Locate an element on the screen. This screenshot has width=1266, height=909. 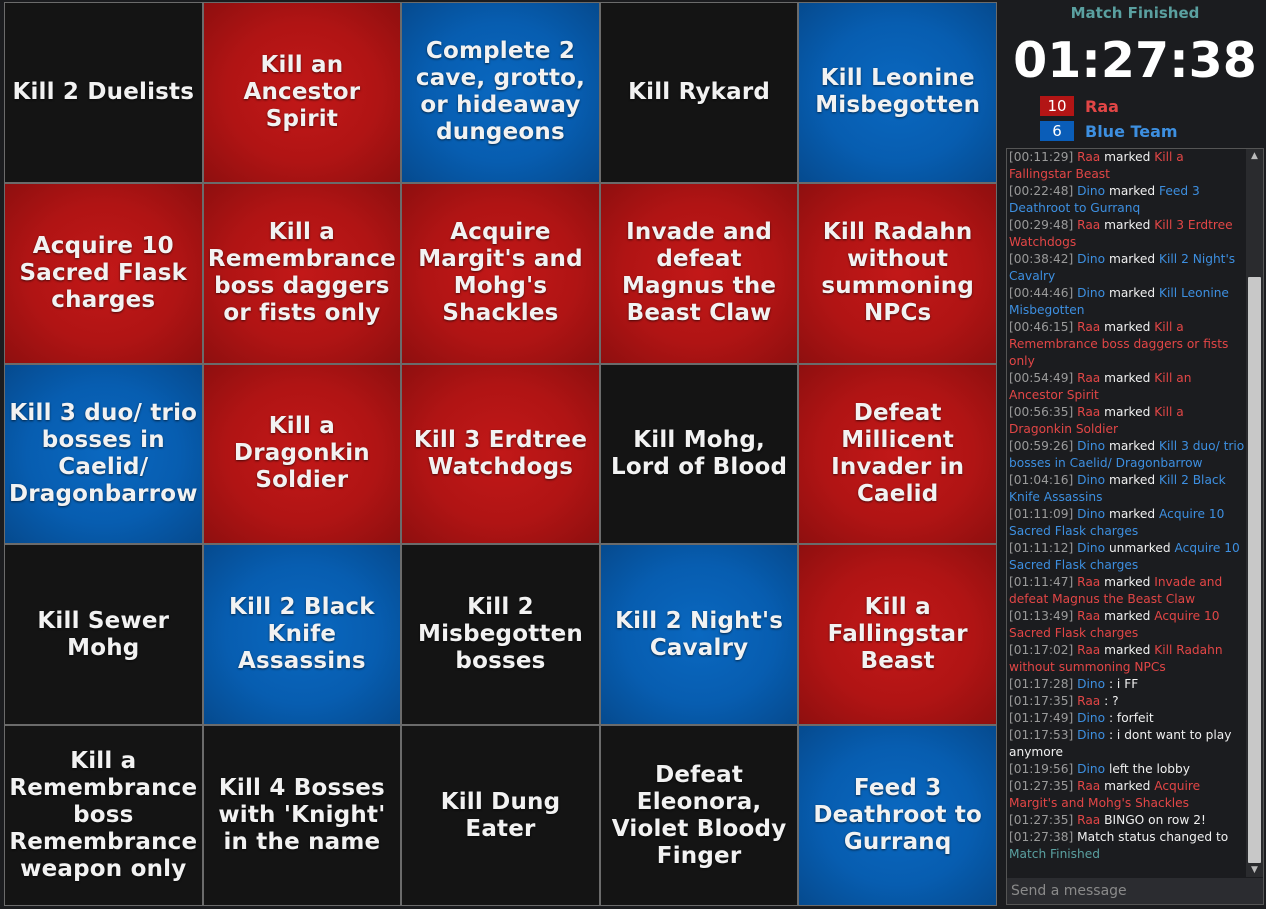
board-cell: Kill Mohg, Lord of Blood is located at coordinates (699, 454).